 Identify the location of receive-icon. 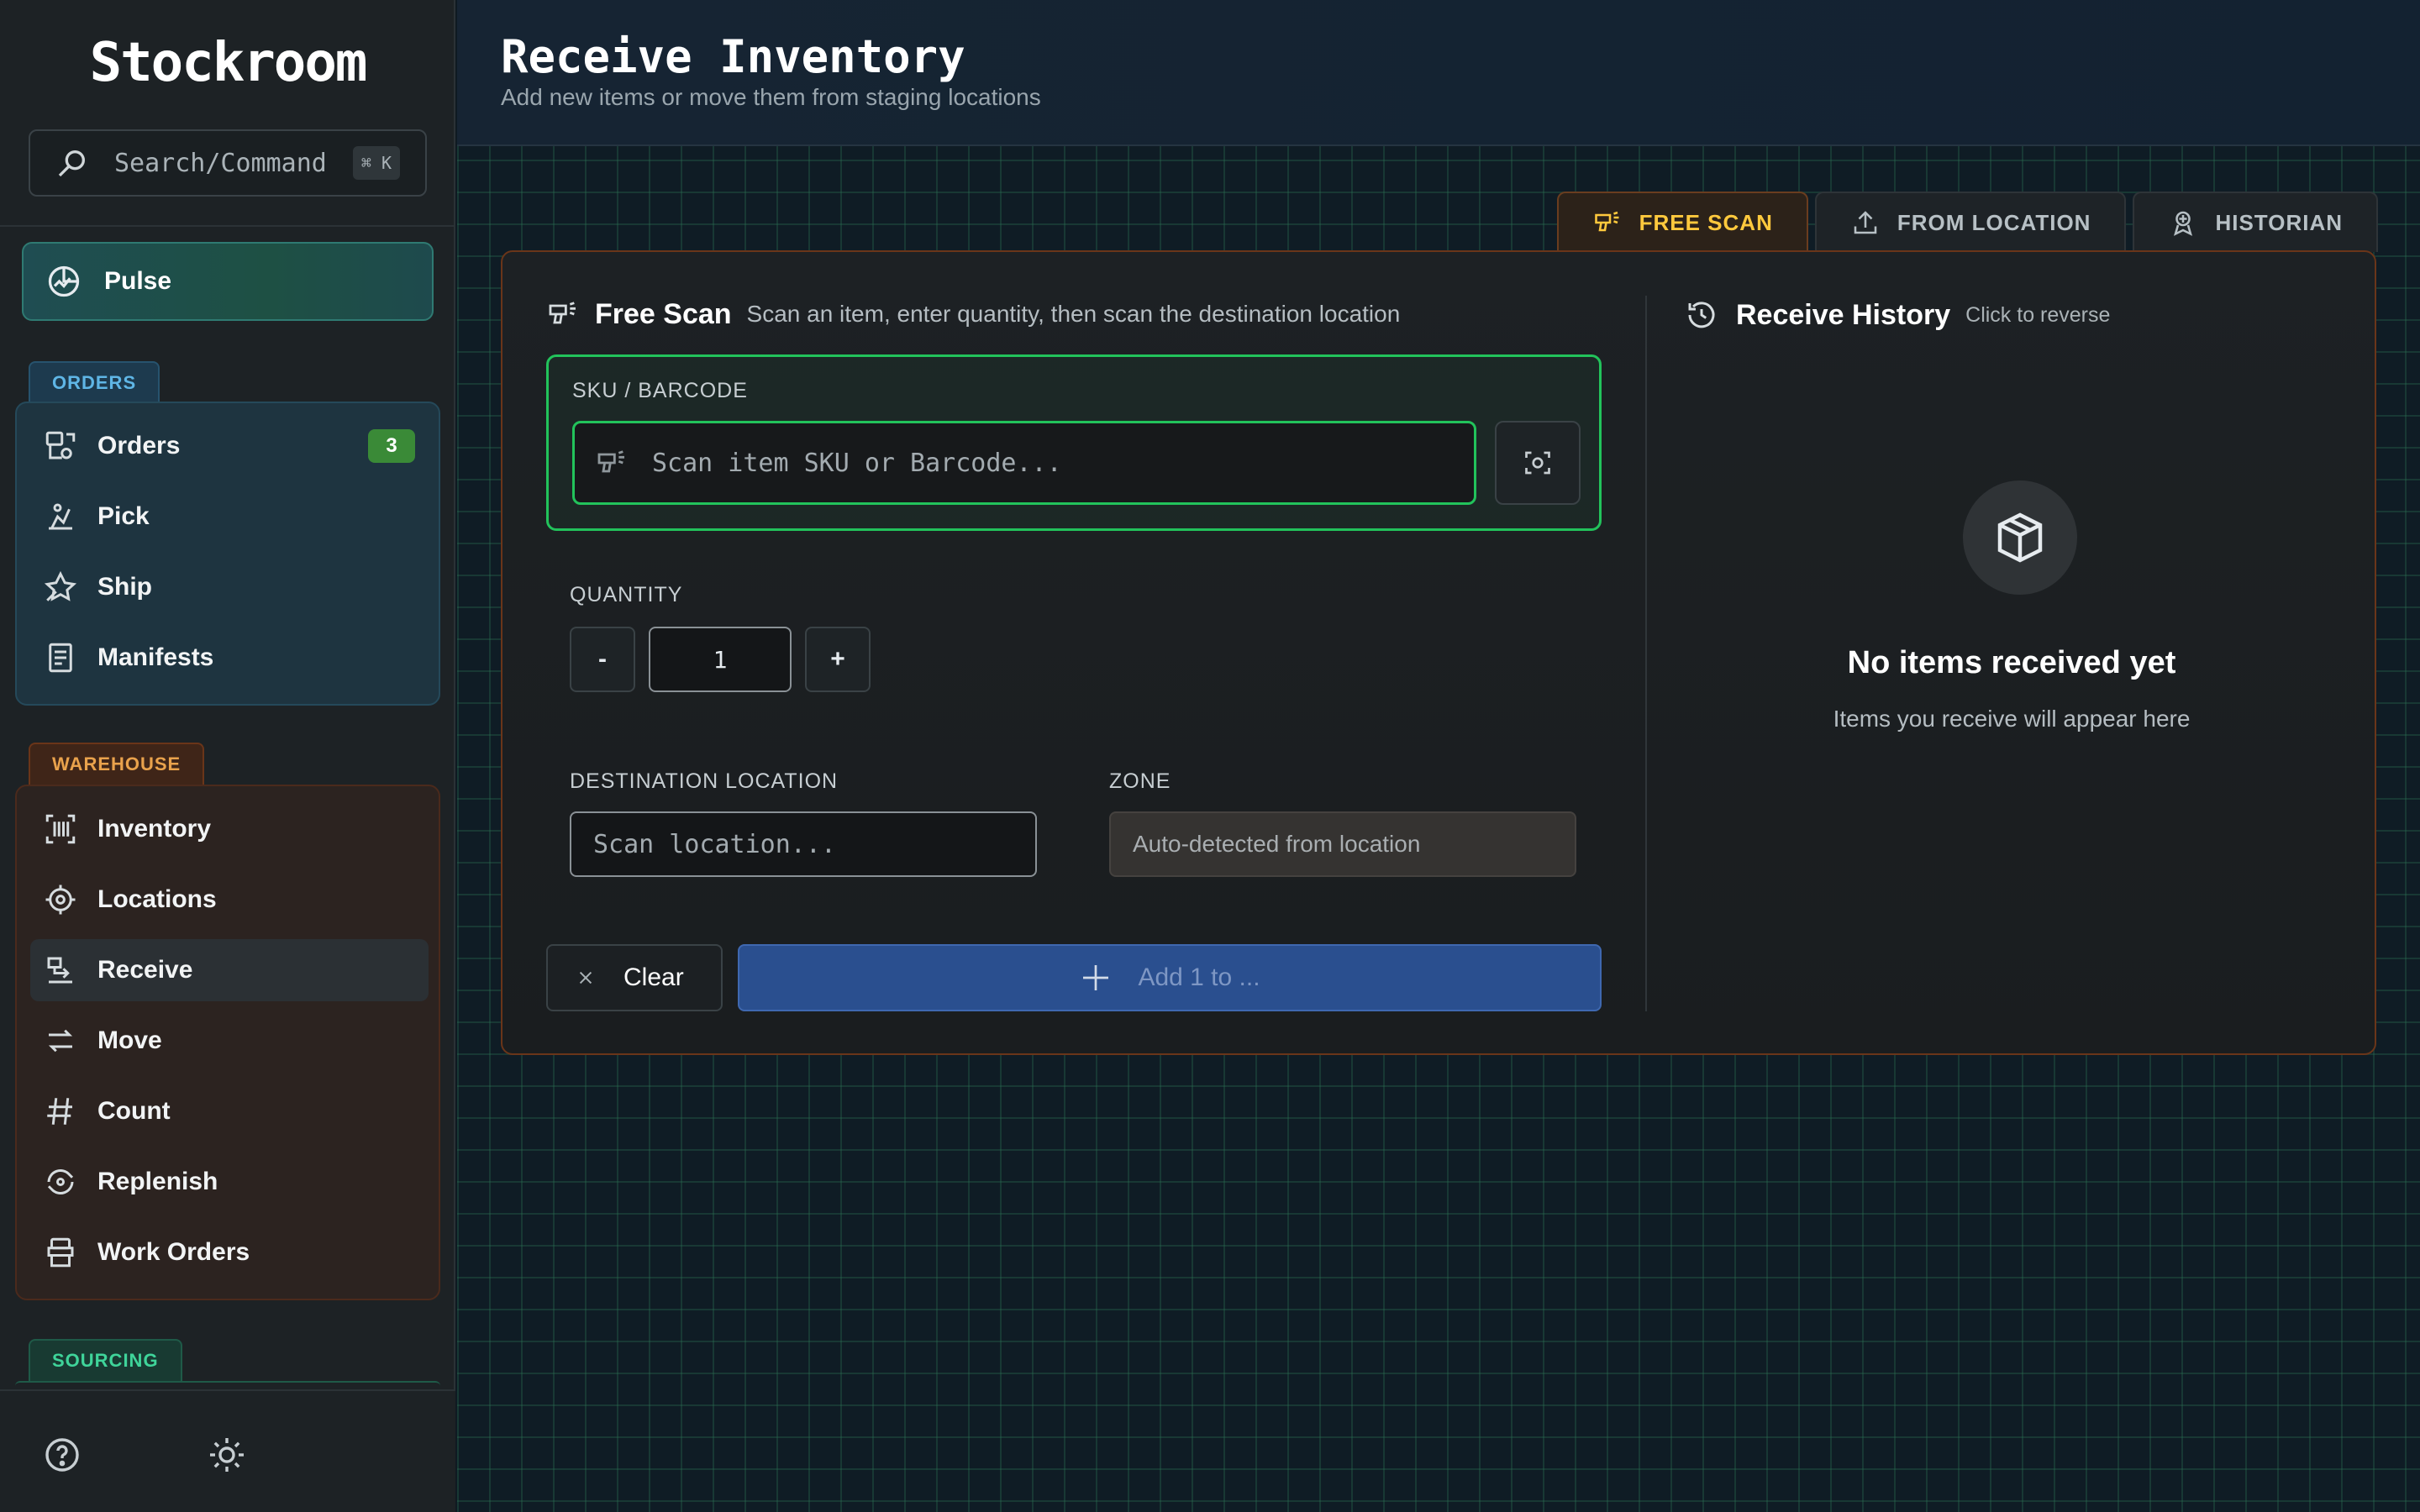
(60, 970).